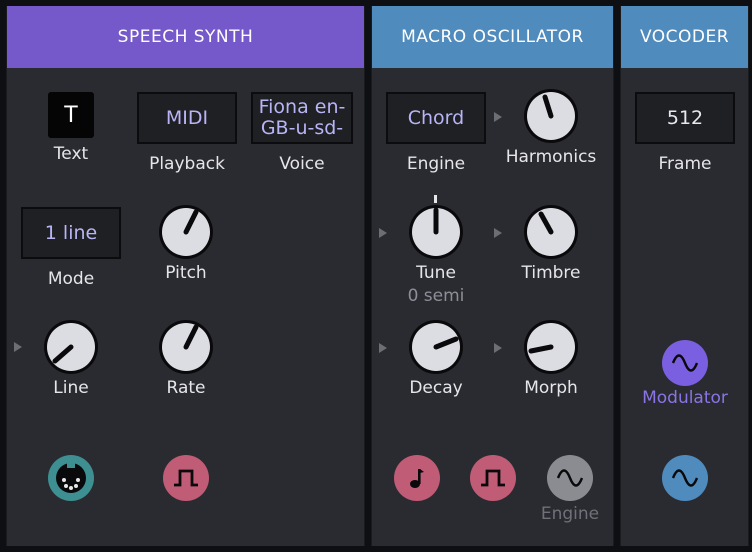 This screenshot has width=752, height=552. Describe the element at coordinates (186, 347) in the screenshot. I see `rate-knob` at that location.